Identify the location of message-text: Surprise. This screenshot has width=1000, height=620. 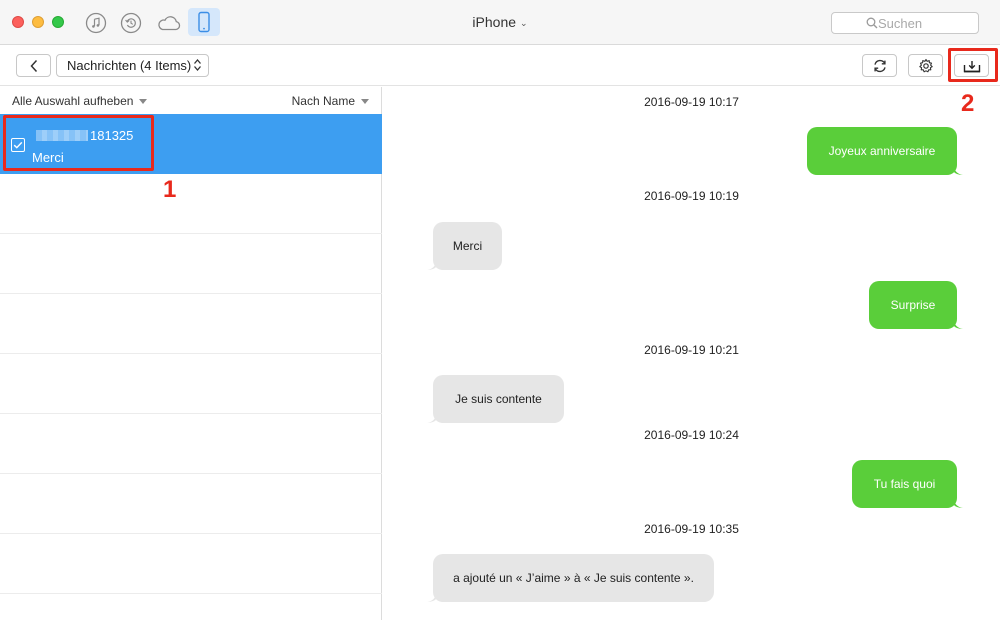
(913, 305).